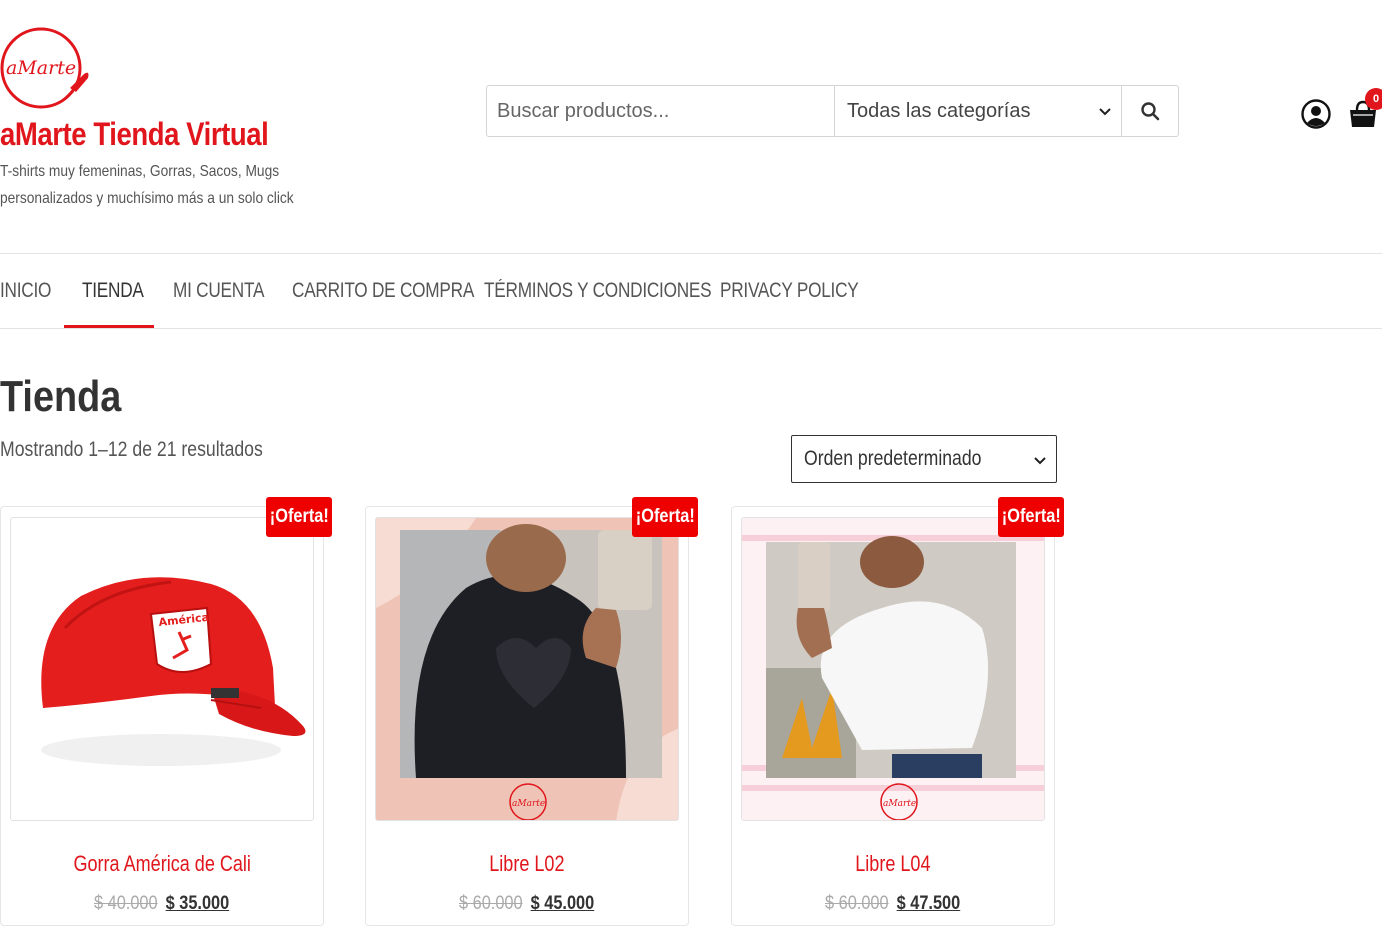  I want to click on active-nav-indicator, so click(109, 326).